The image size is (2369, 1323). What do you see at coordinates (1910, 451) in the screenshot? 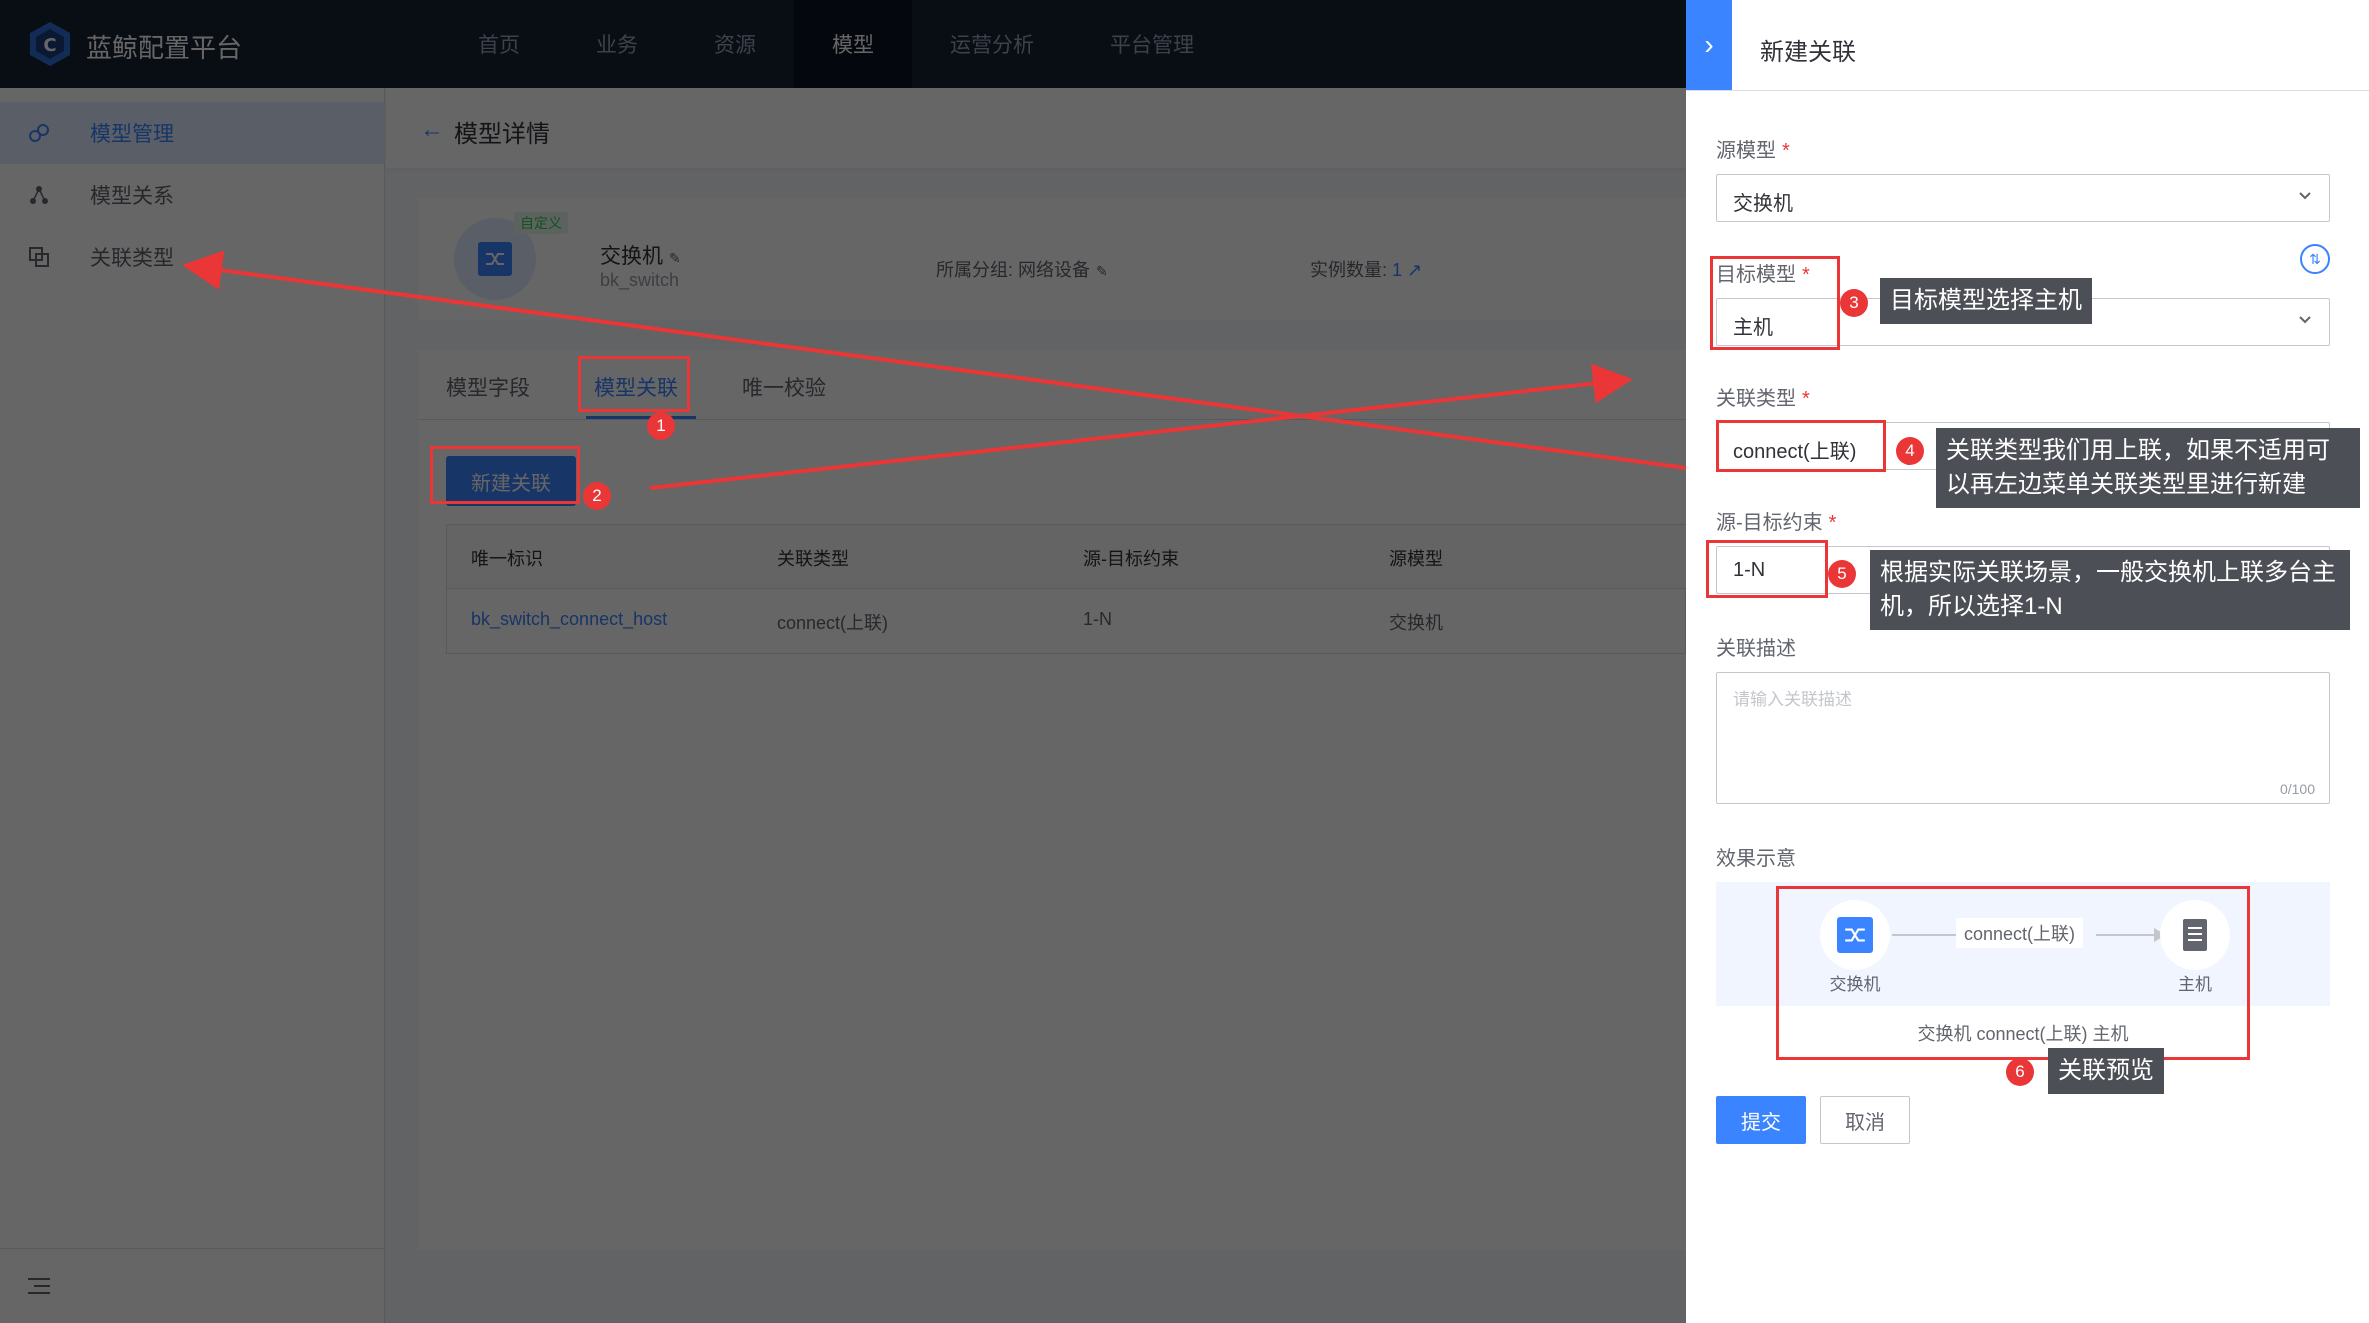
I see `annotation-badge-4: 4` at bounding box center [1910, 451].